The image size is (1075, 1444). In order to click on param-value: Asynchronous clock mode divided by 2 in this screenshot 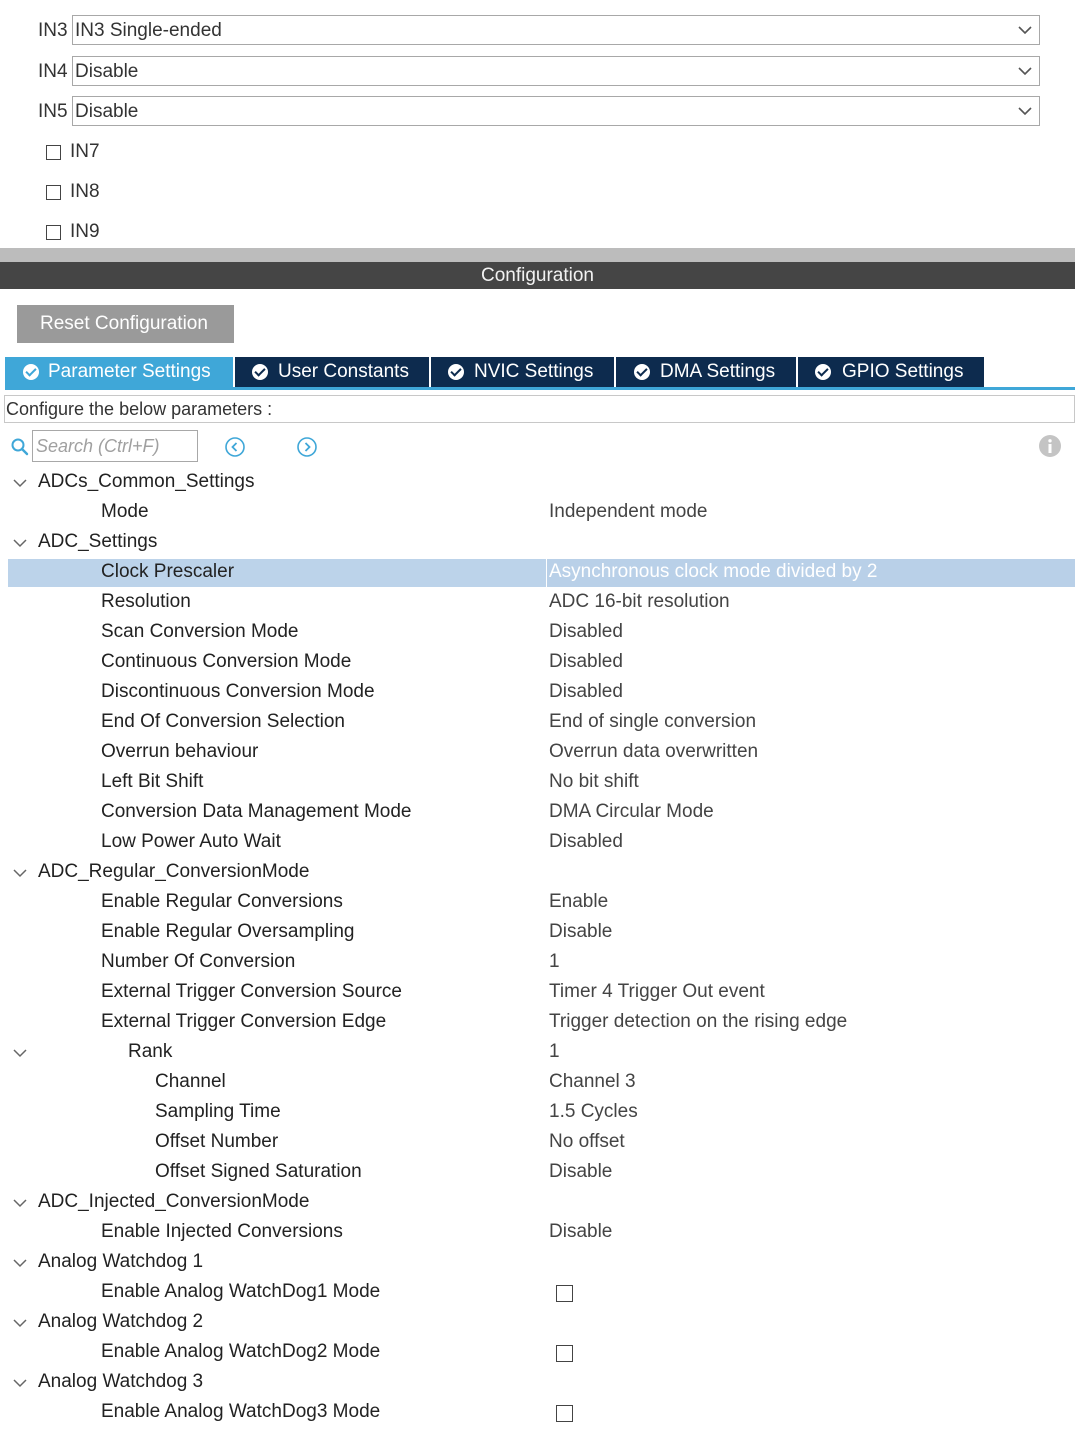, I will do `click(713, 572)`.